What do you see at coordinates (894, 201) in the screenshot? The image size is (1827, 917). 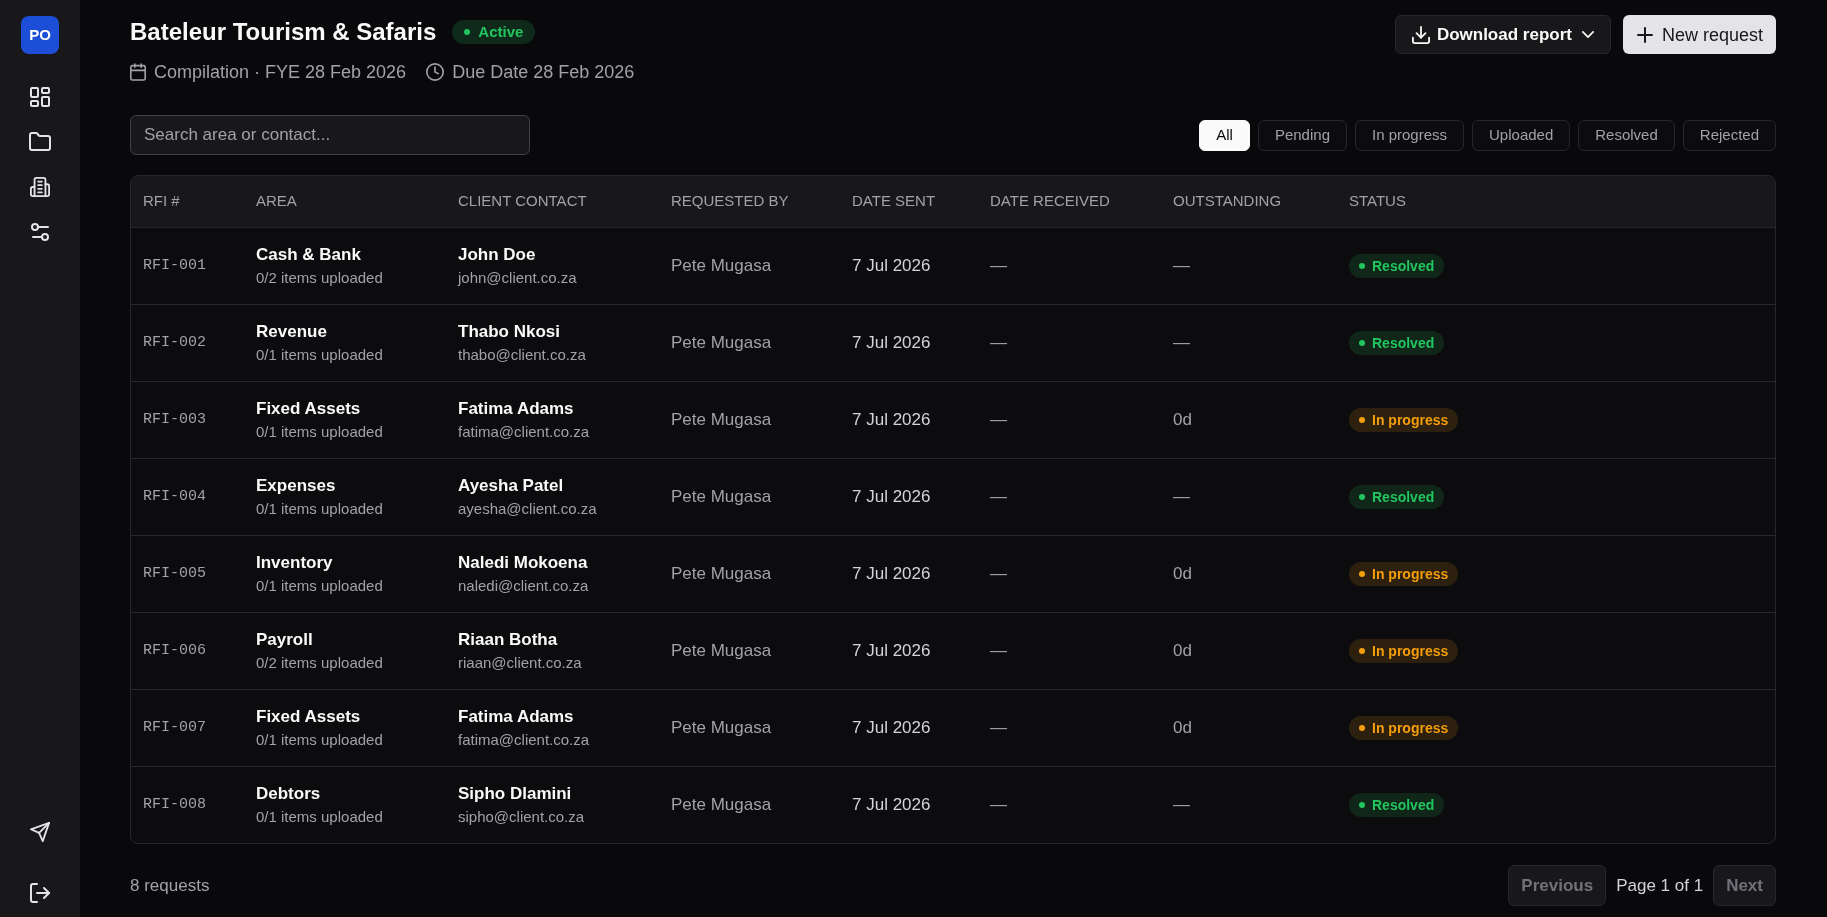 I see `column-header: DATE SENT` at bounding box center [894, 201].